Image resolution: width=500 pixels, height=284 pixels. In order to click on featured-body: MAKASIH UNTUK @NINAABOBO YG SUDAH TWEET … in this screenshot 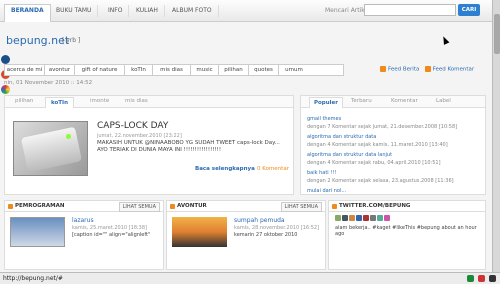, I will do `click(188, 146)`.